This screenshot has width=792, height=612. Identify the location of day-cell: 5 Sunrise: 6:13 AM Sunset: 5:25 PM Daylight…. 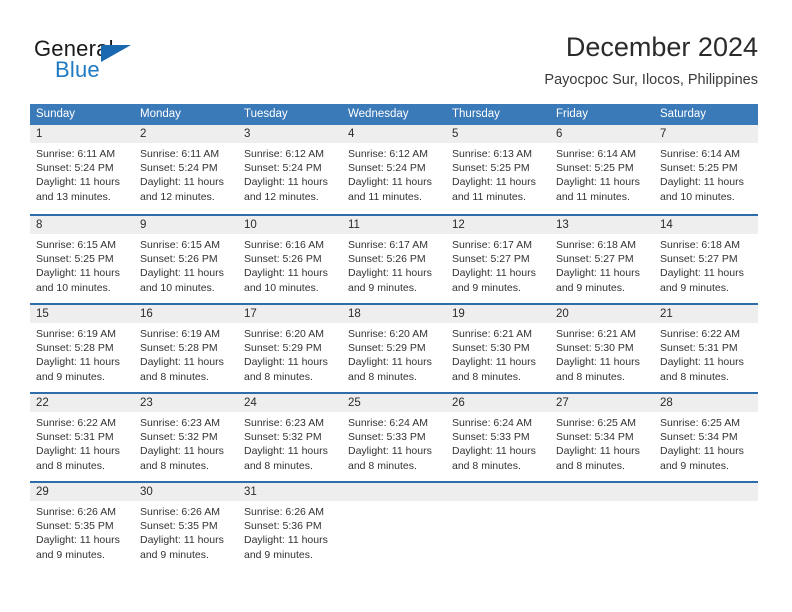
(498, 169).